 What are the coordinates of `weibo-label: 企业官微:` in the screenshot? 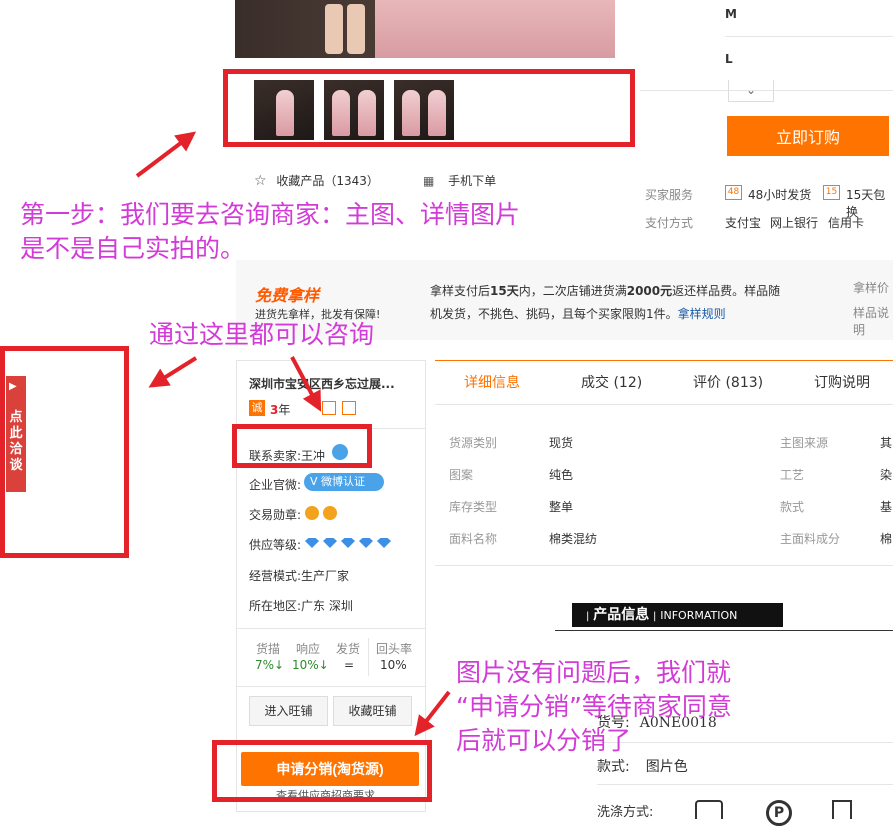 It's located at (275, 485).